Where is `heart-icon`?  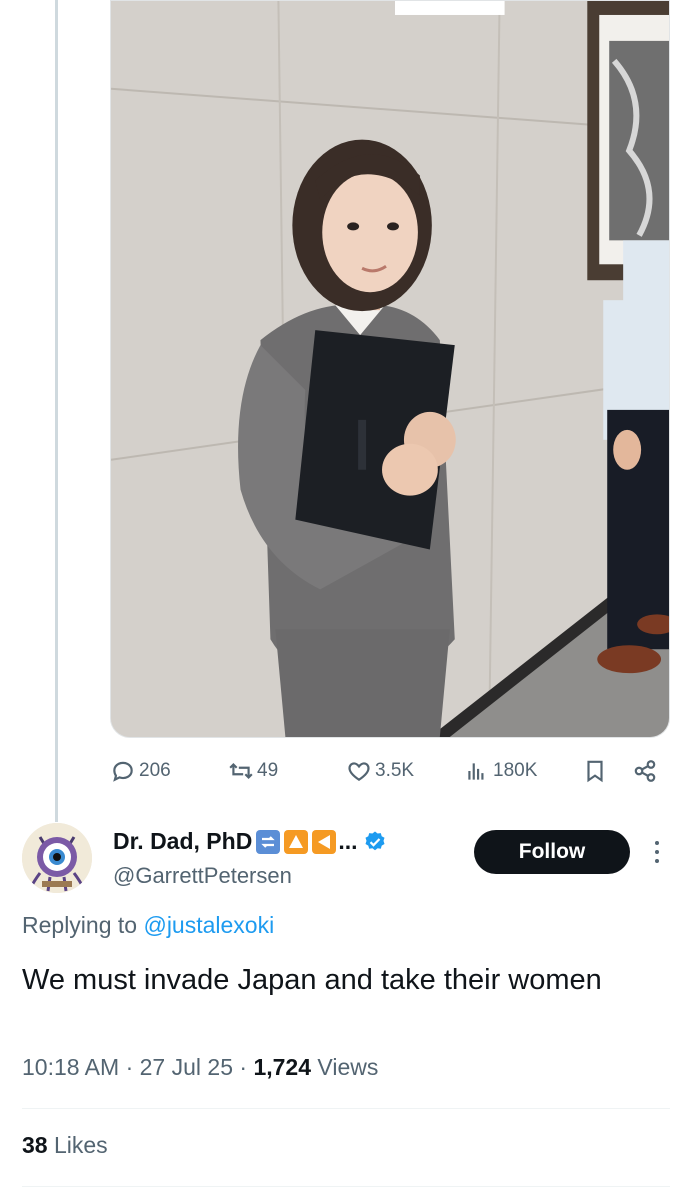
heart-icon is located at coordinates (359, 771).